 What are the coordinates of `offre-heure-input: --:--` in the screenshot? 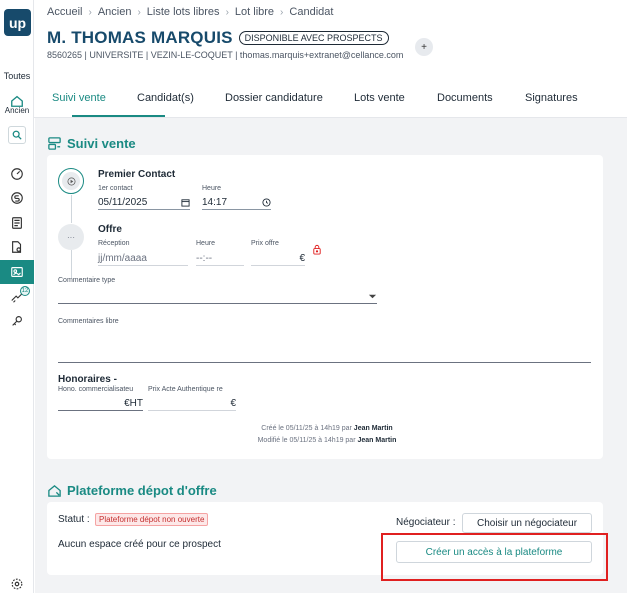 It's located at (220, 259).